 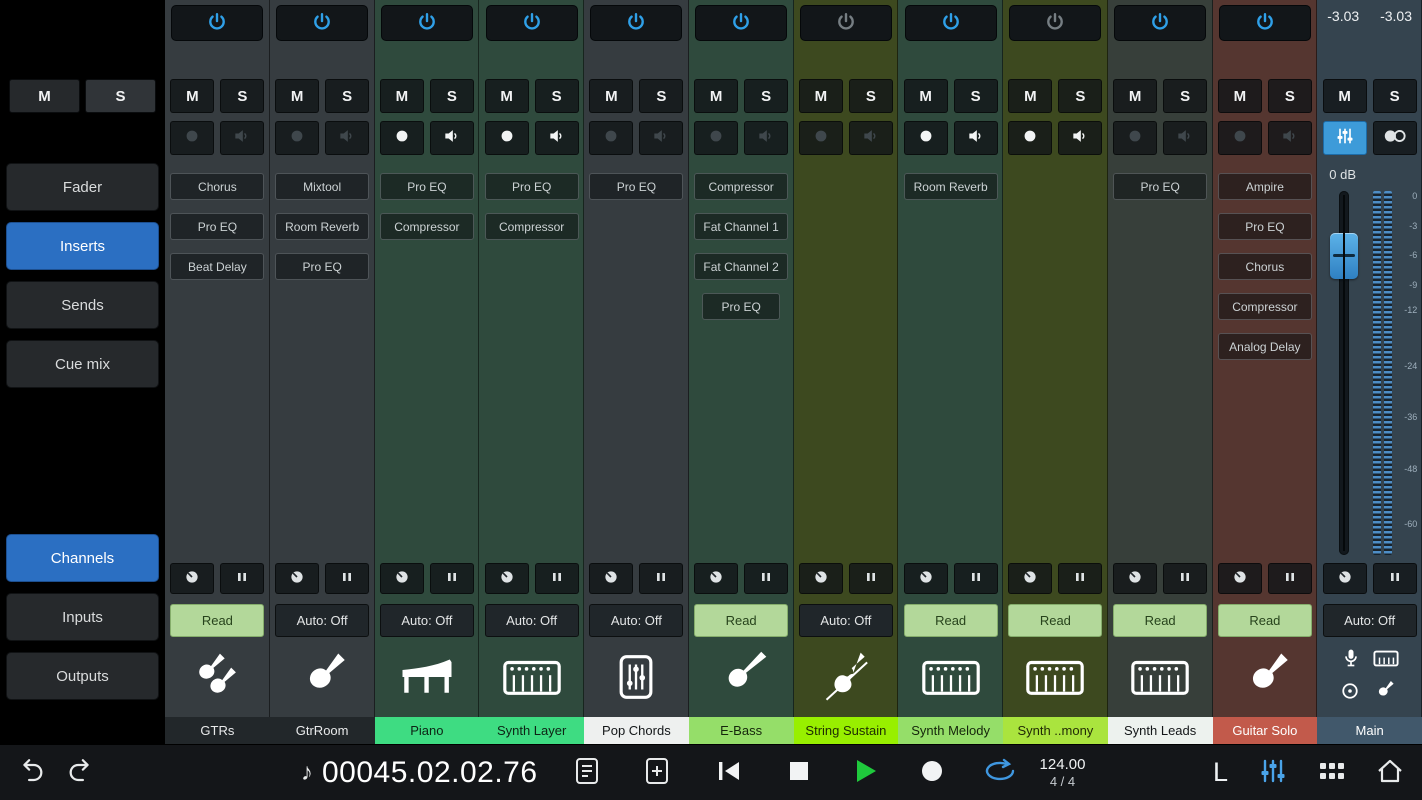 What do you see at coordinates (1344, 373) in the screenshot?
I see `fader-track` at bounding box center [1344, 373].